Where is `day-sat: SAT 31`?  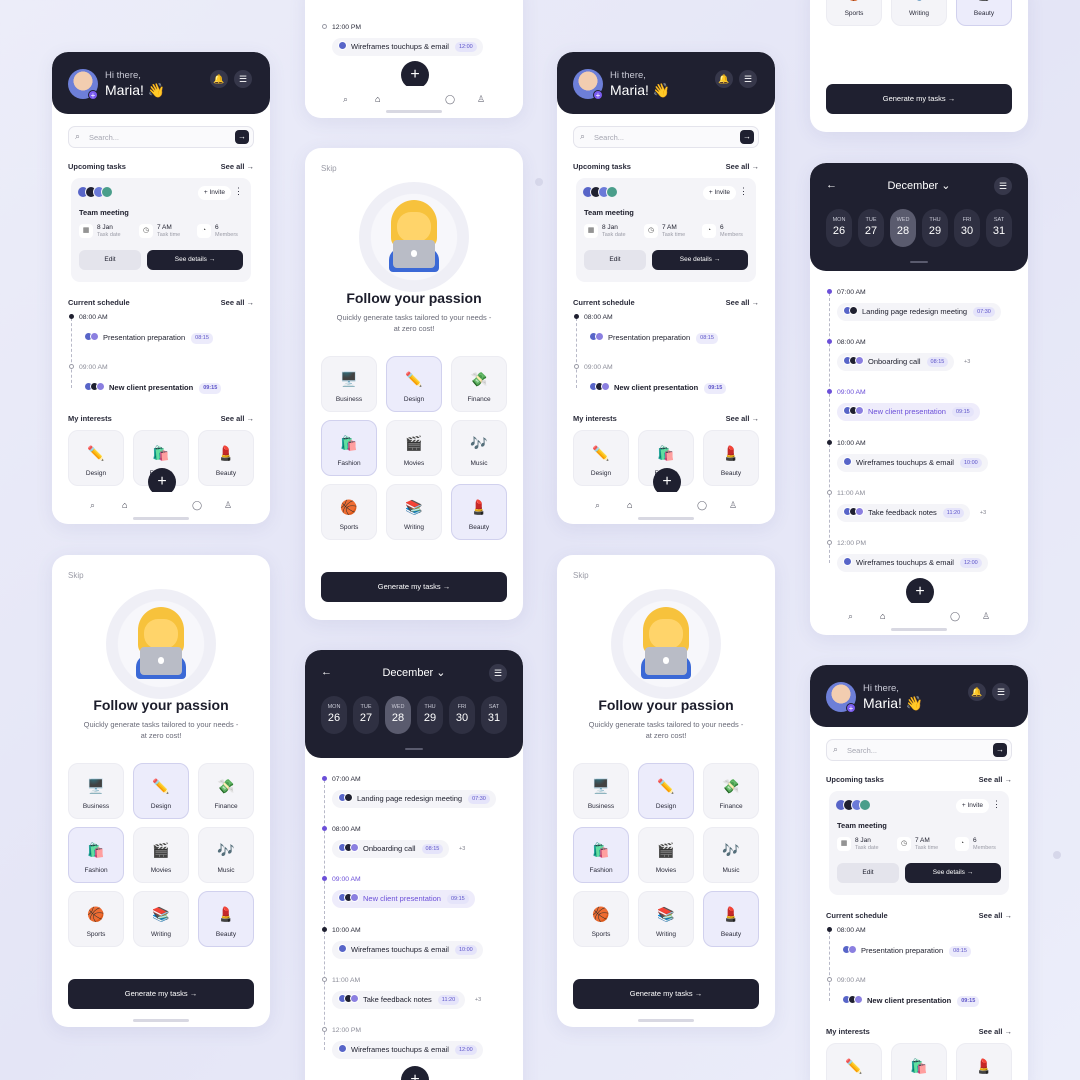 day-sat: SAT 31 is located at coordinates (494, 715).